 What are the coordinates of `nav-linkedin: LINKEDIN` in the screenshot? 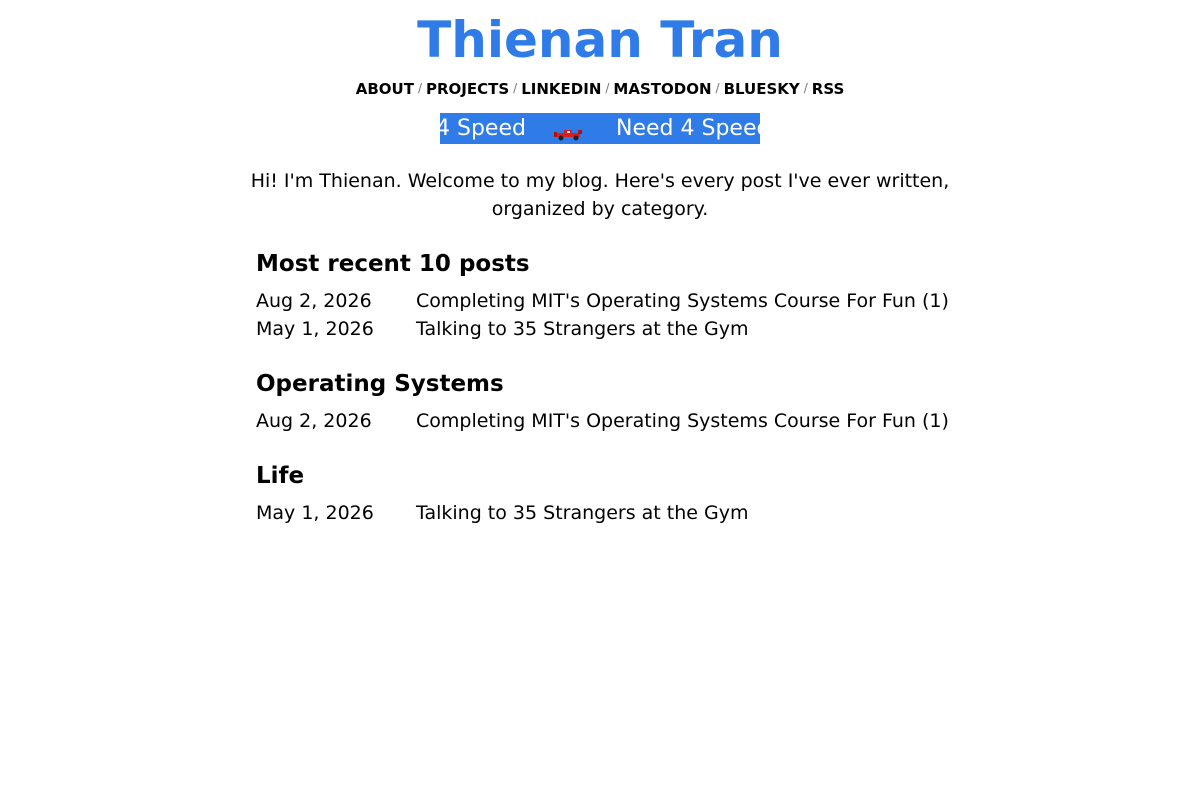 It's located at (561, 89).